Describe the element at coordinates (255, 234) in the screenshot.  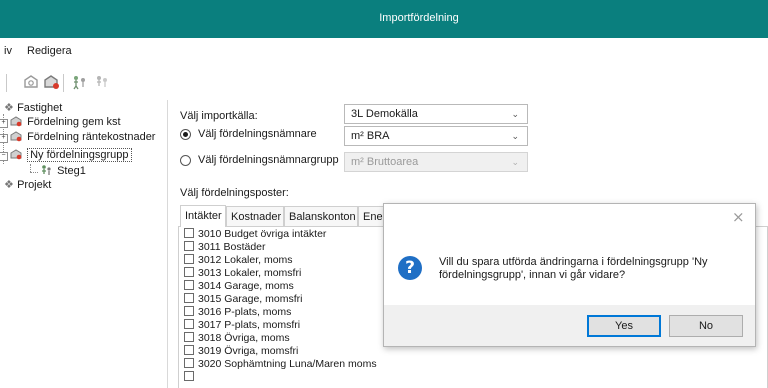
I see `list-item: 3010 Budget övriga intäkter` at that location.